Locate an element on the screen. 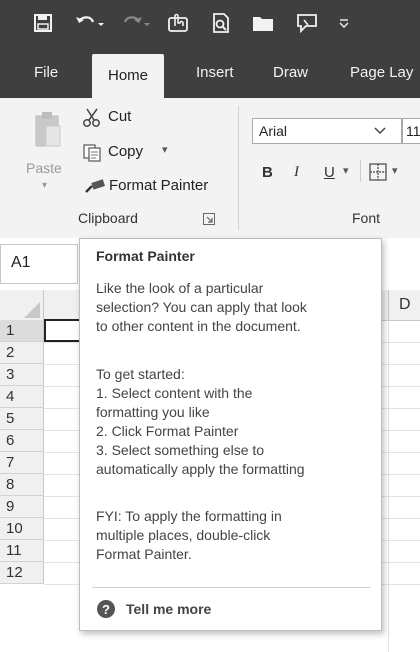 The height and width of the screenshot is (652, 420). borders-icon is located at coordinates (378, 174).